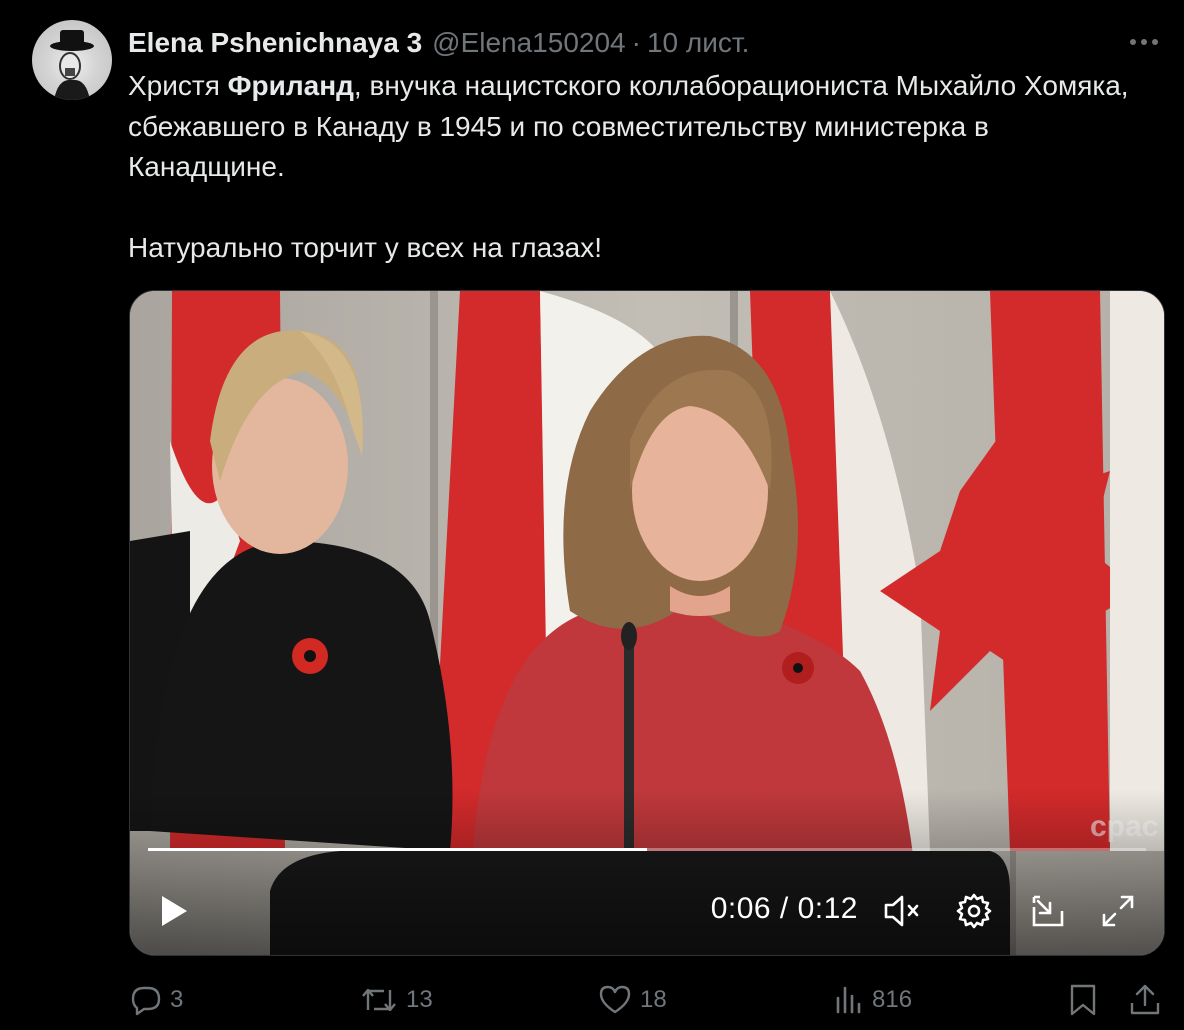 The height and width of the screenshot is (1030, 1184). I want to click on tweet-text-bold: Фриланд, so click(290, 85).